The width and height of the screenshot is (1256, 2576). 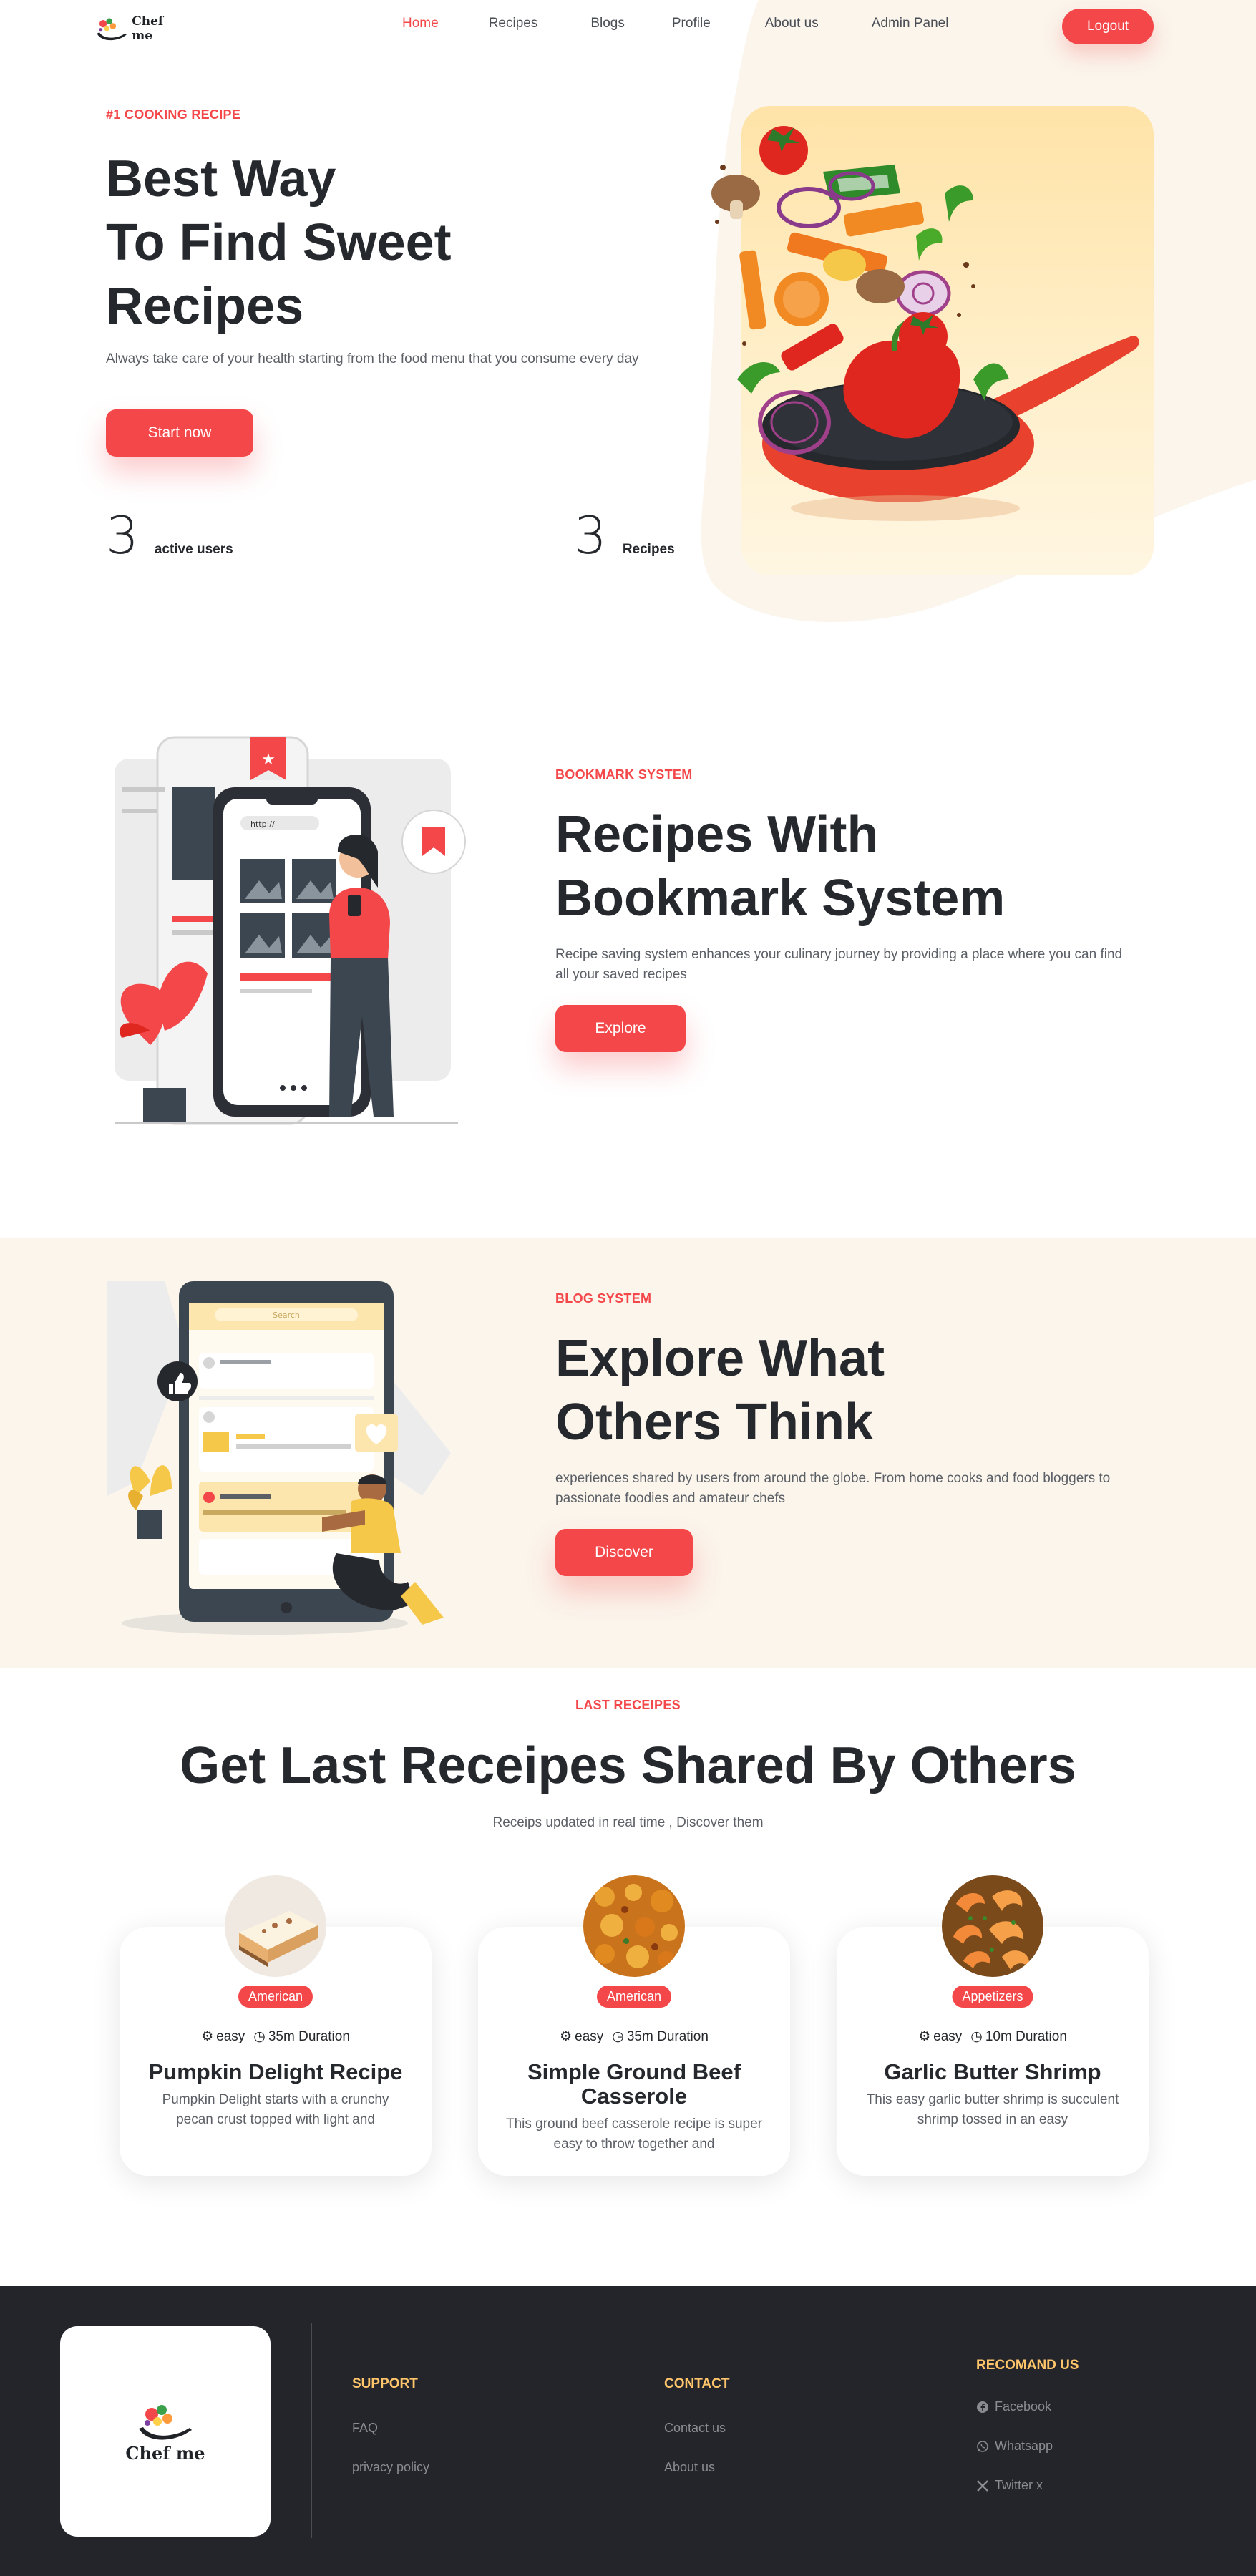 I want to click on blog-title: Explore What Others Think, so click(x=841, y=1390).